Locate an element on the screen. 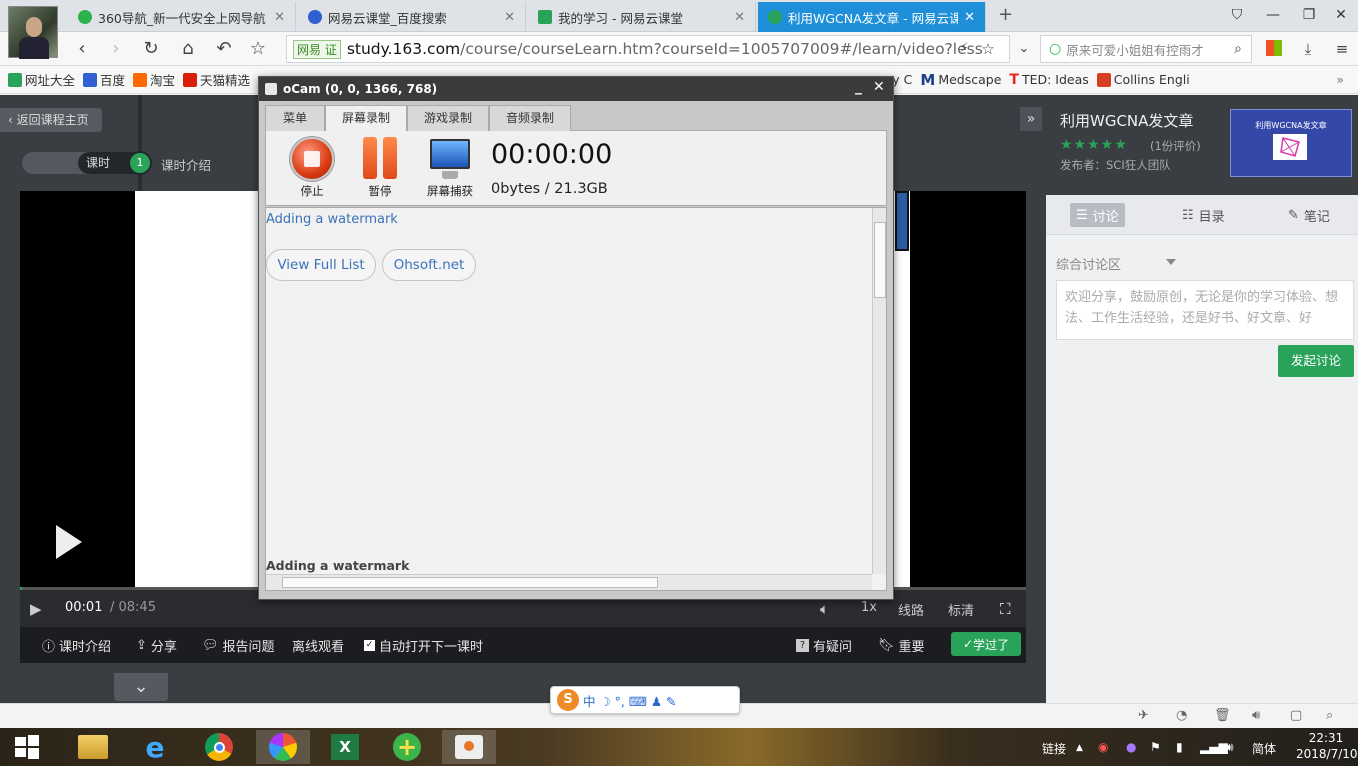  tab-game-record: 游戏录制 is located at coordinates (448, 118).